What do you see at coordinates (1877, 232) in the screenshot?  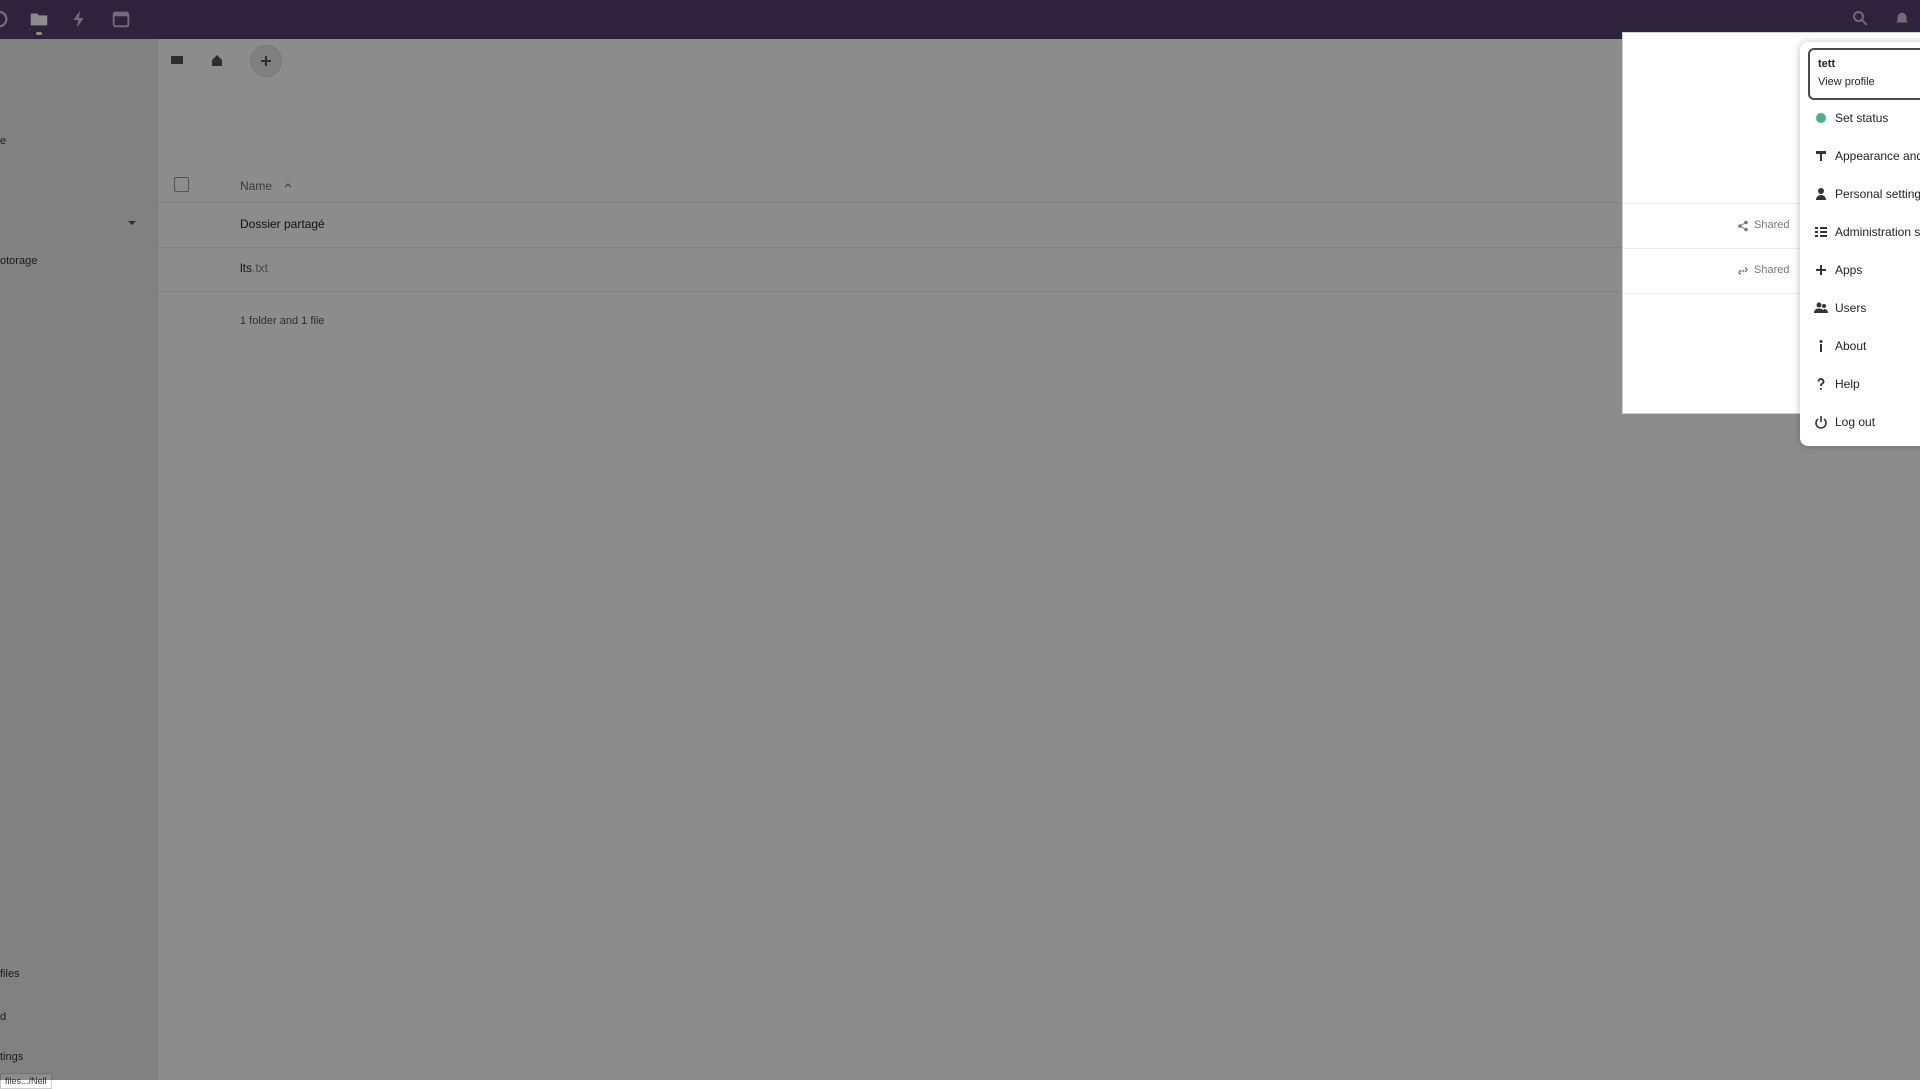 I see `menu-item-label: Administration settings` at bounding box center [1877, 232].